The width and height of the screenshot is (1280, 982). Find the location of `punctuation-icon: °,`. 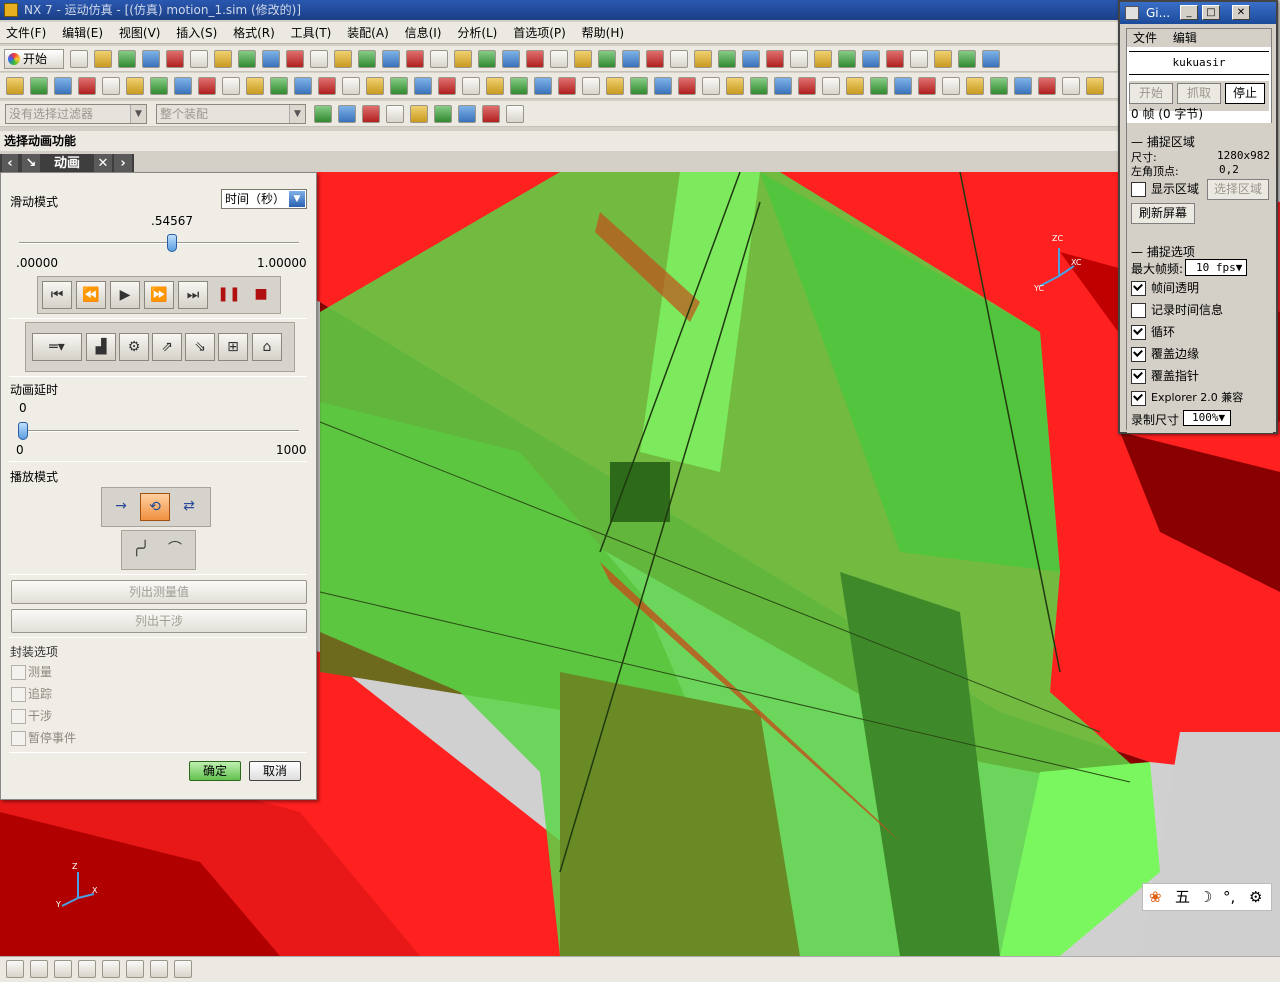

punctuation-icon: °, is located at coordinates (1229, 897).